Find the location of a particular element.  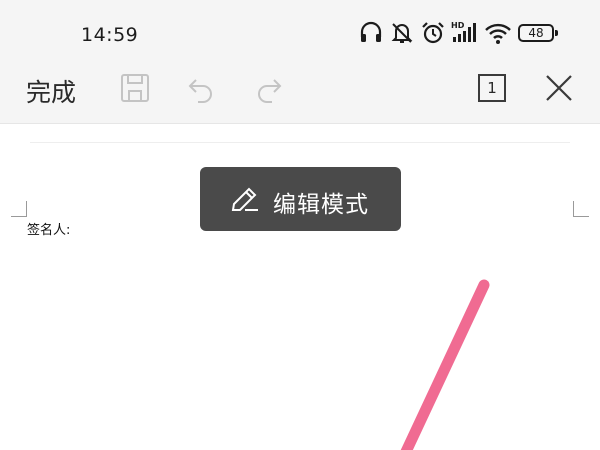

close-icon is located at coordinates (559, 88).